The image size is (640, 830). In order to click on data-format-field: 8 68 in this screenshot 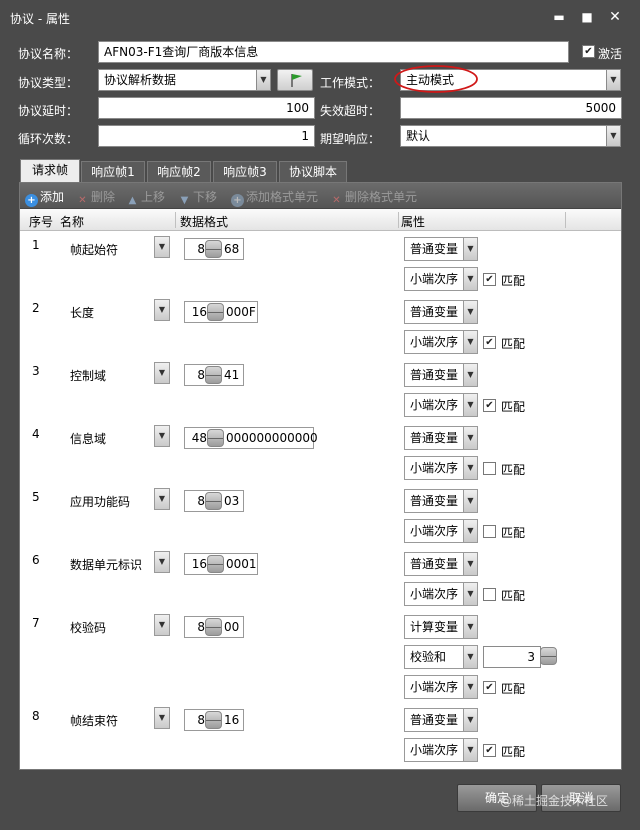, I will do `click(214, 249)`.